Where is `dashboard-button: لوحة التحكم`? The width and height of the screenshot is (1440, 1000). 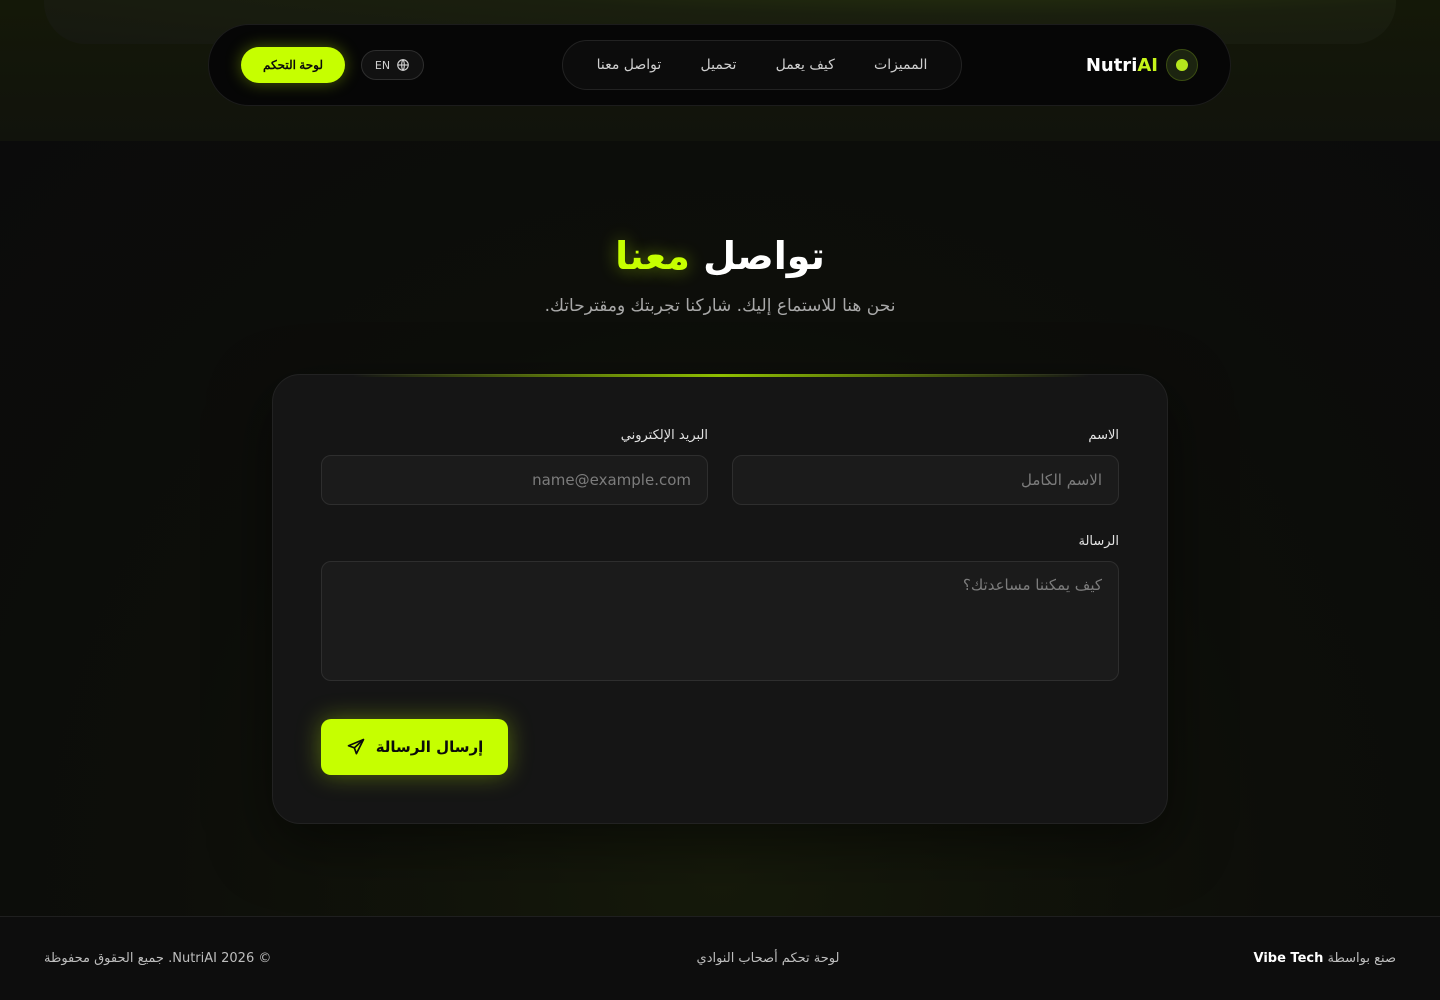 dashboard-button: لوحة التحكم is located at coordinates (293, 65).